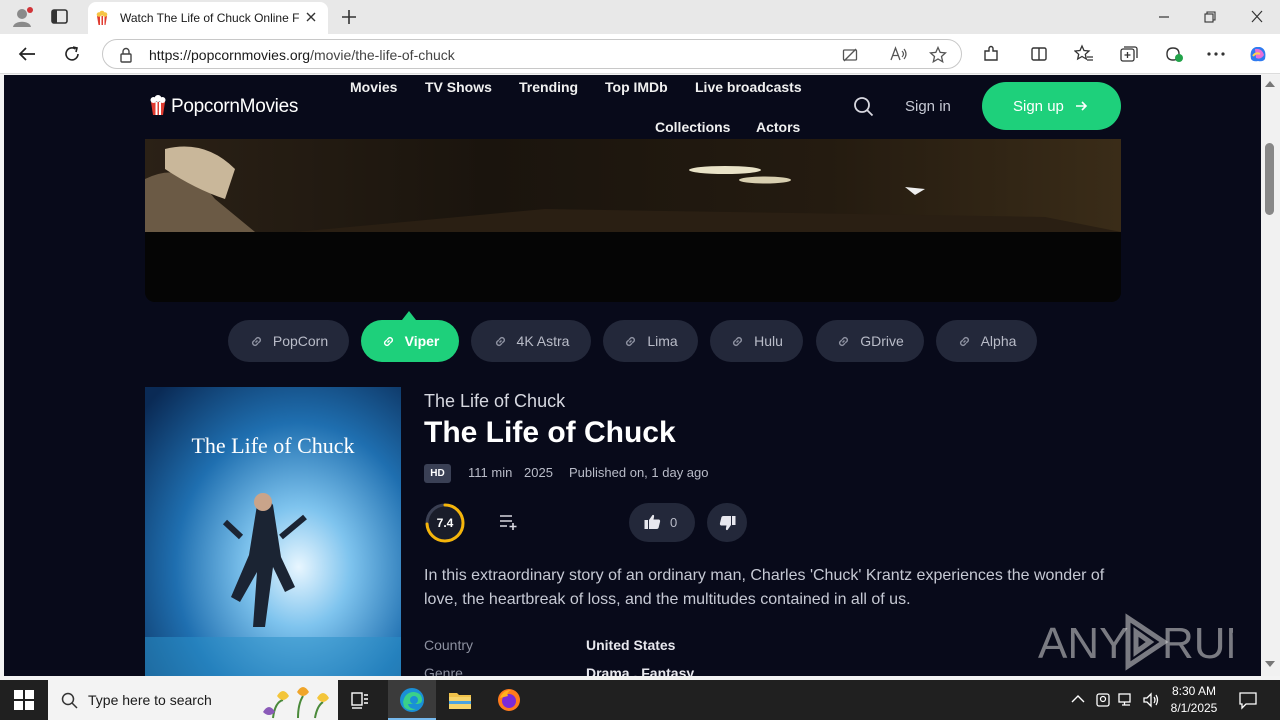  Describe the element at coordinates (458, 87) in the screenshot. I see `nav-tv-shows: TV Shows` at that location.